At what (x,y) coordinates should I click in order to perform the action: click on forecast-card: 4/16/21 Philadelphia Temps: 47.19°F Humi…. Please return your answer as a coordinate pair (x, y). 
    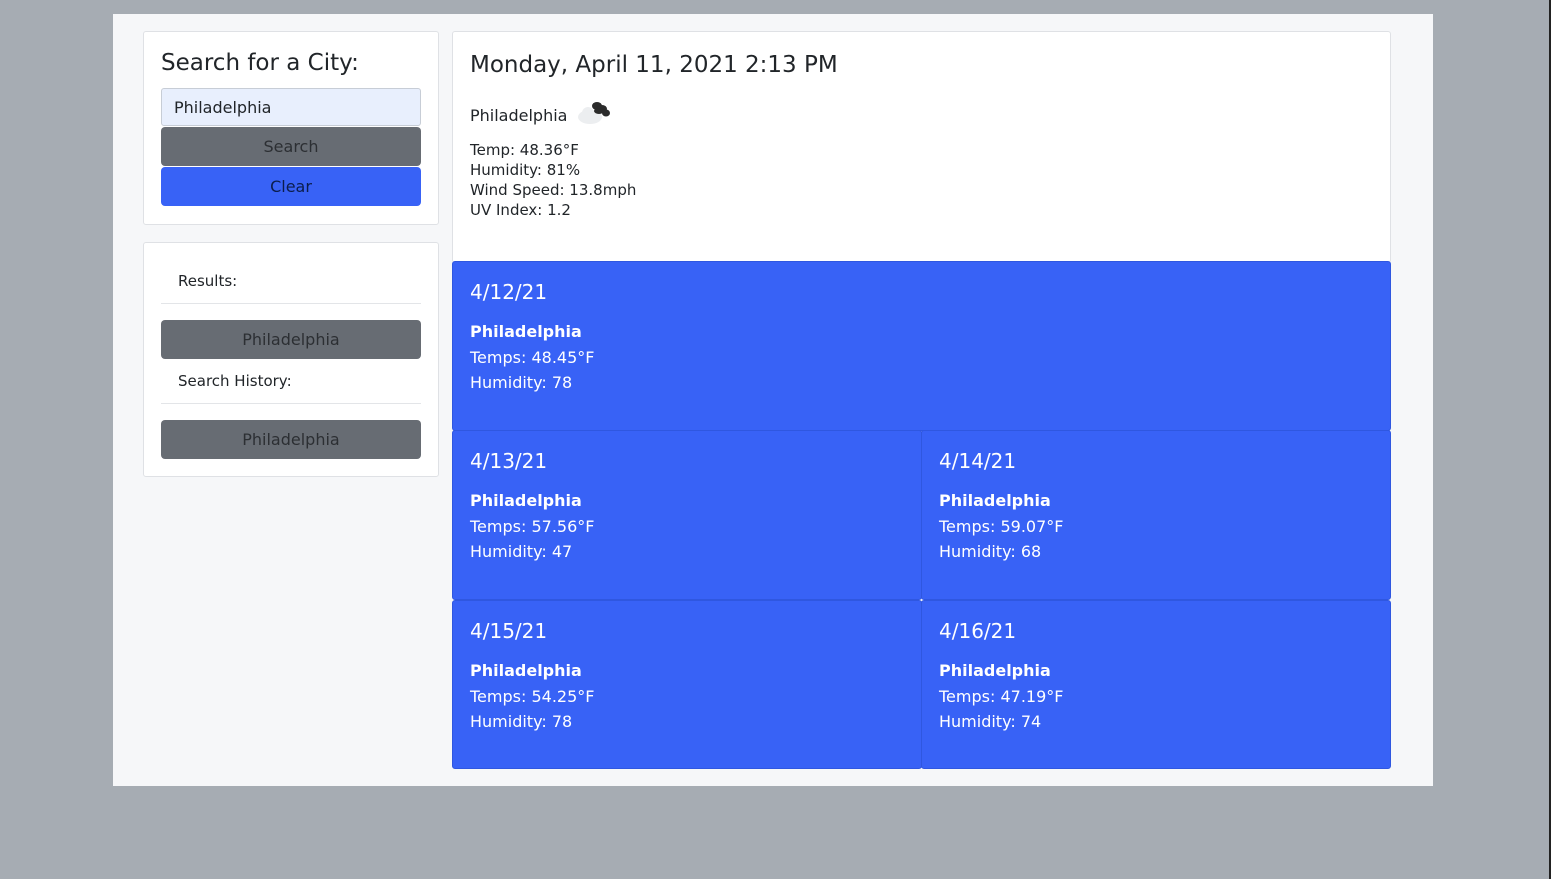
    Looking at the image, I should click on (1156, 684).